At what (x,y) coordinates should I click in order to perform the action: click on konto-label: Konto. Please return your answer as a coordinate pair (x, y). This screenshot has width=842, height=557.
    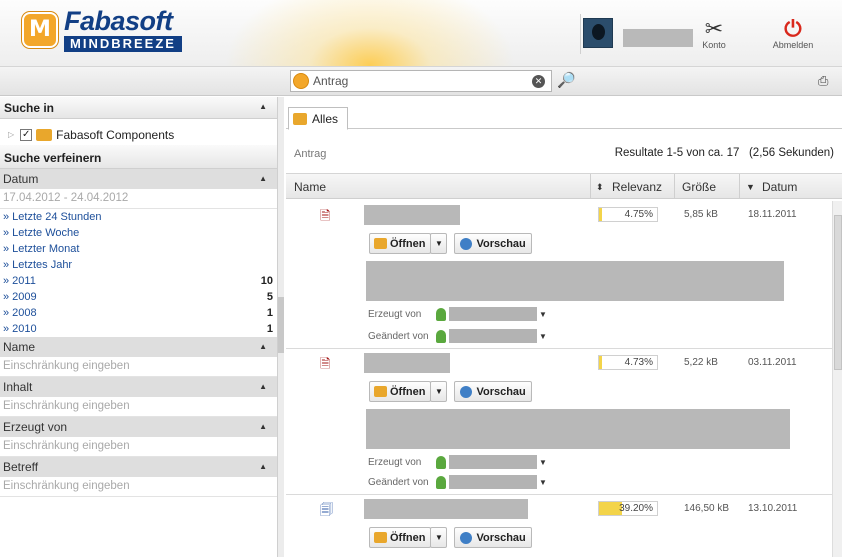
    Looking at the image, I should click on (714, 45).